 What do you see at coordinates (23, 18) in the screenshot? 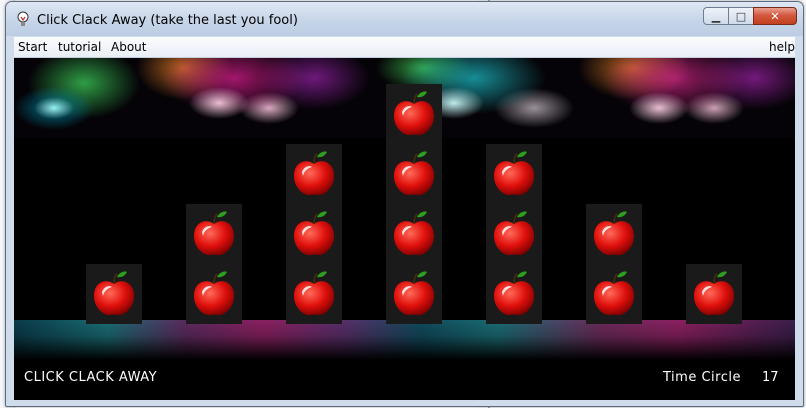
I see `app-icon` at bounding box center [23, 18].